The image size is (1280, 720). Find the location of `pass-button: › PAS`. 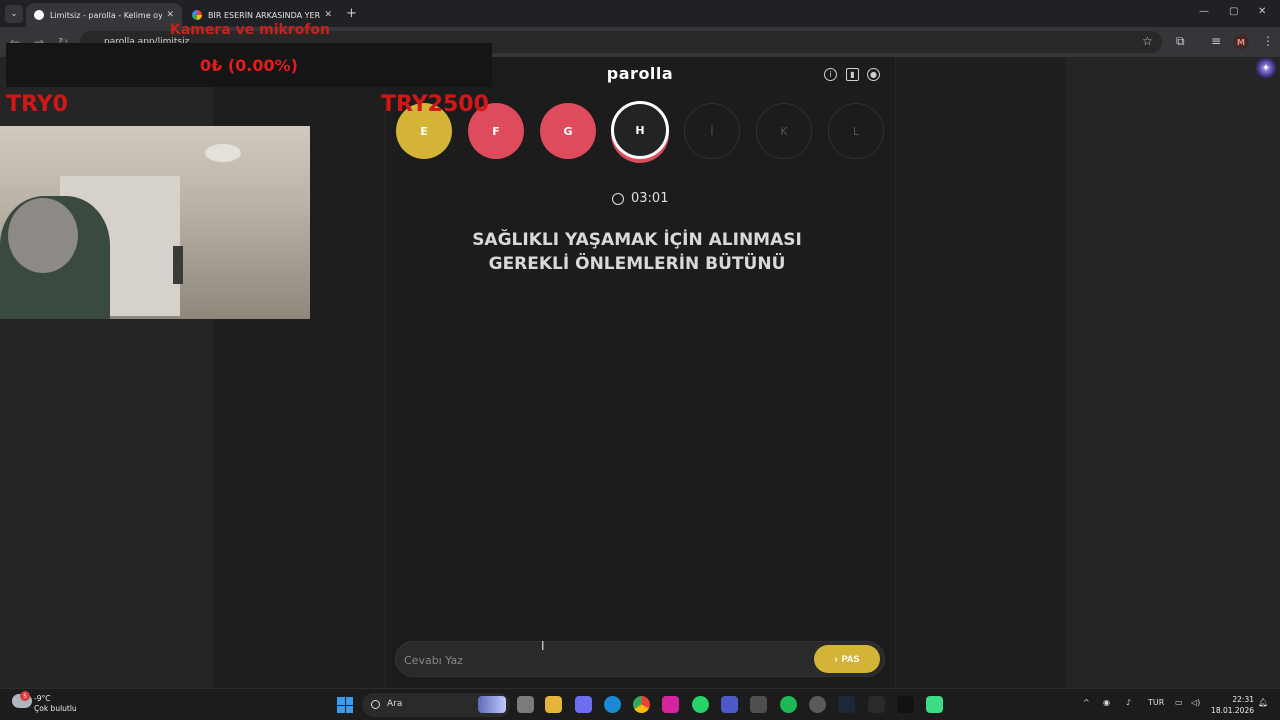

pass-button: › PAS is located at coordinates (847, 659).